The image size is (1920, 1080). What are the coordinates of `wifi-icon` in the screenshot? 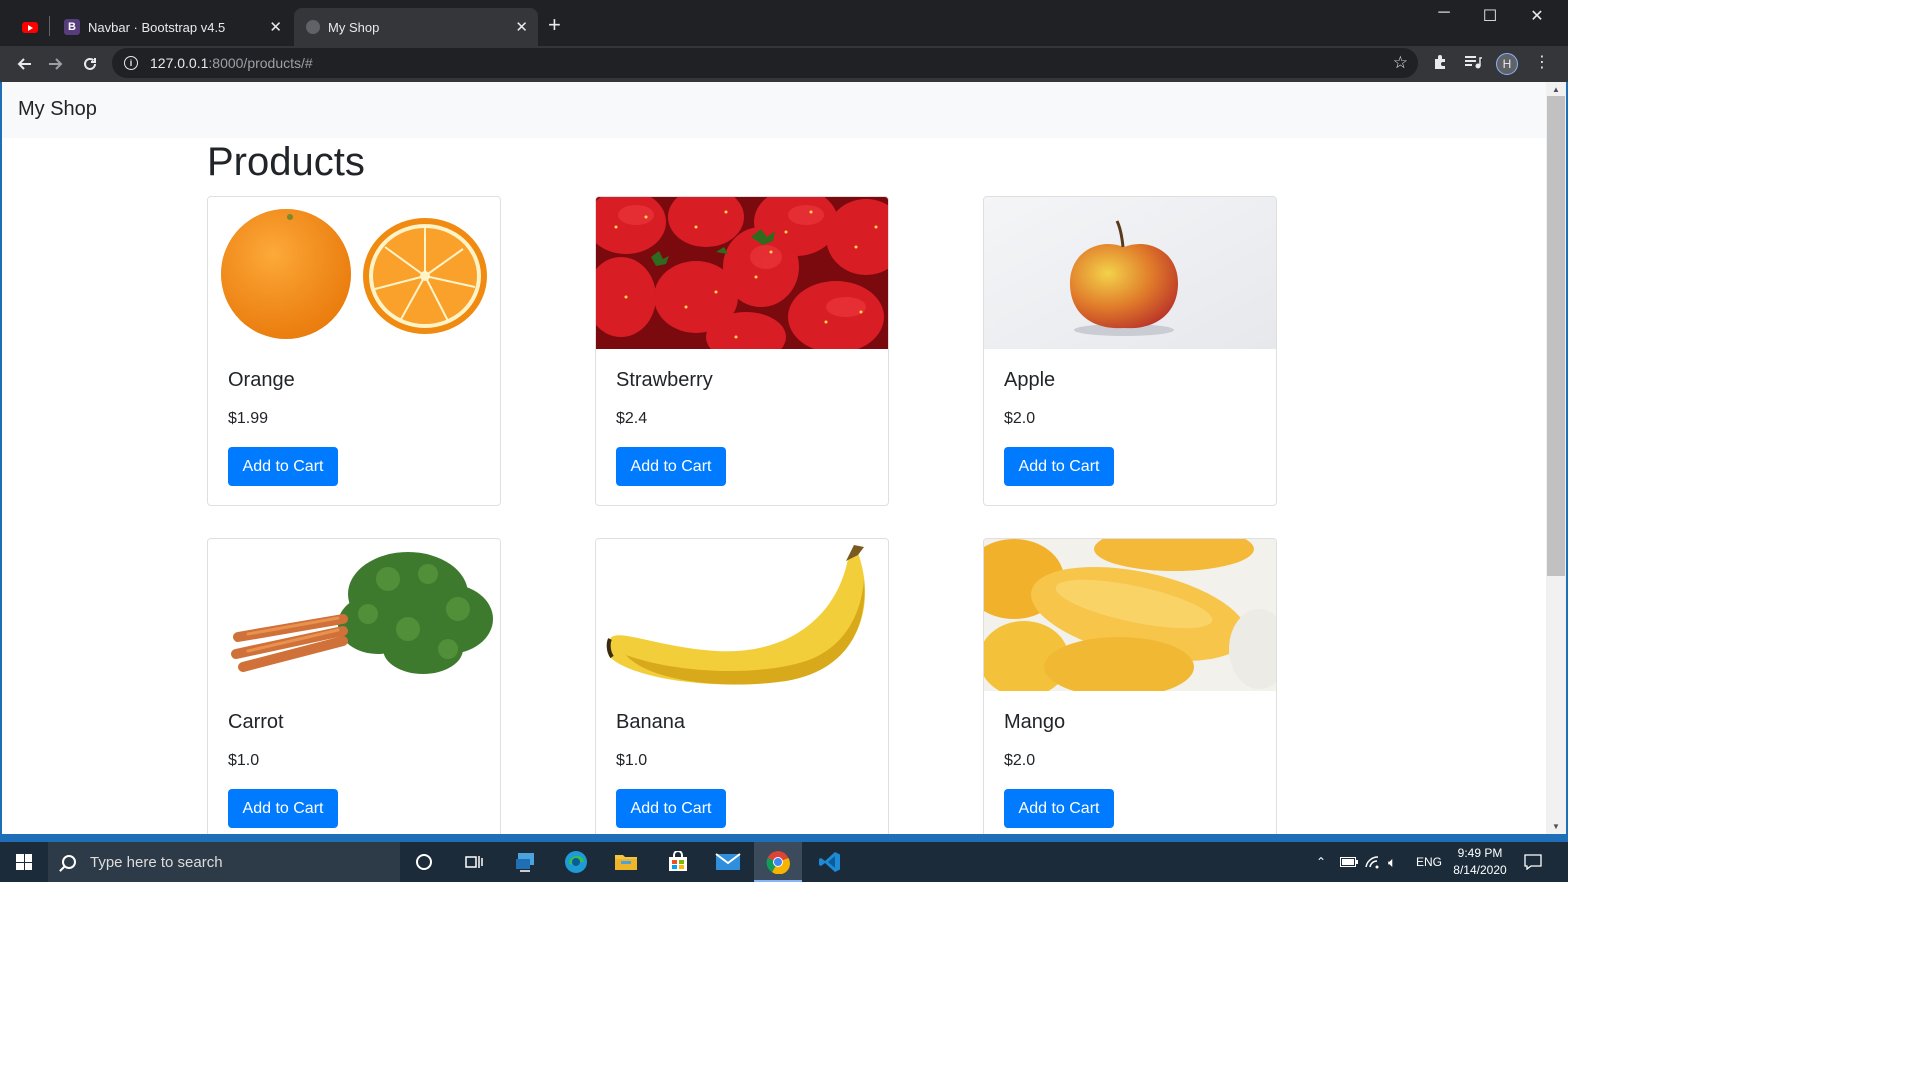 It's located at (1372, 862).